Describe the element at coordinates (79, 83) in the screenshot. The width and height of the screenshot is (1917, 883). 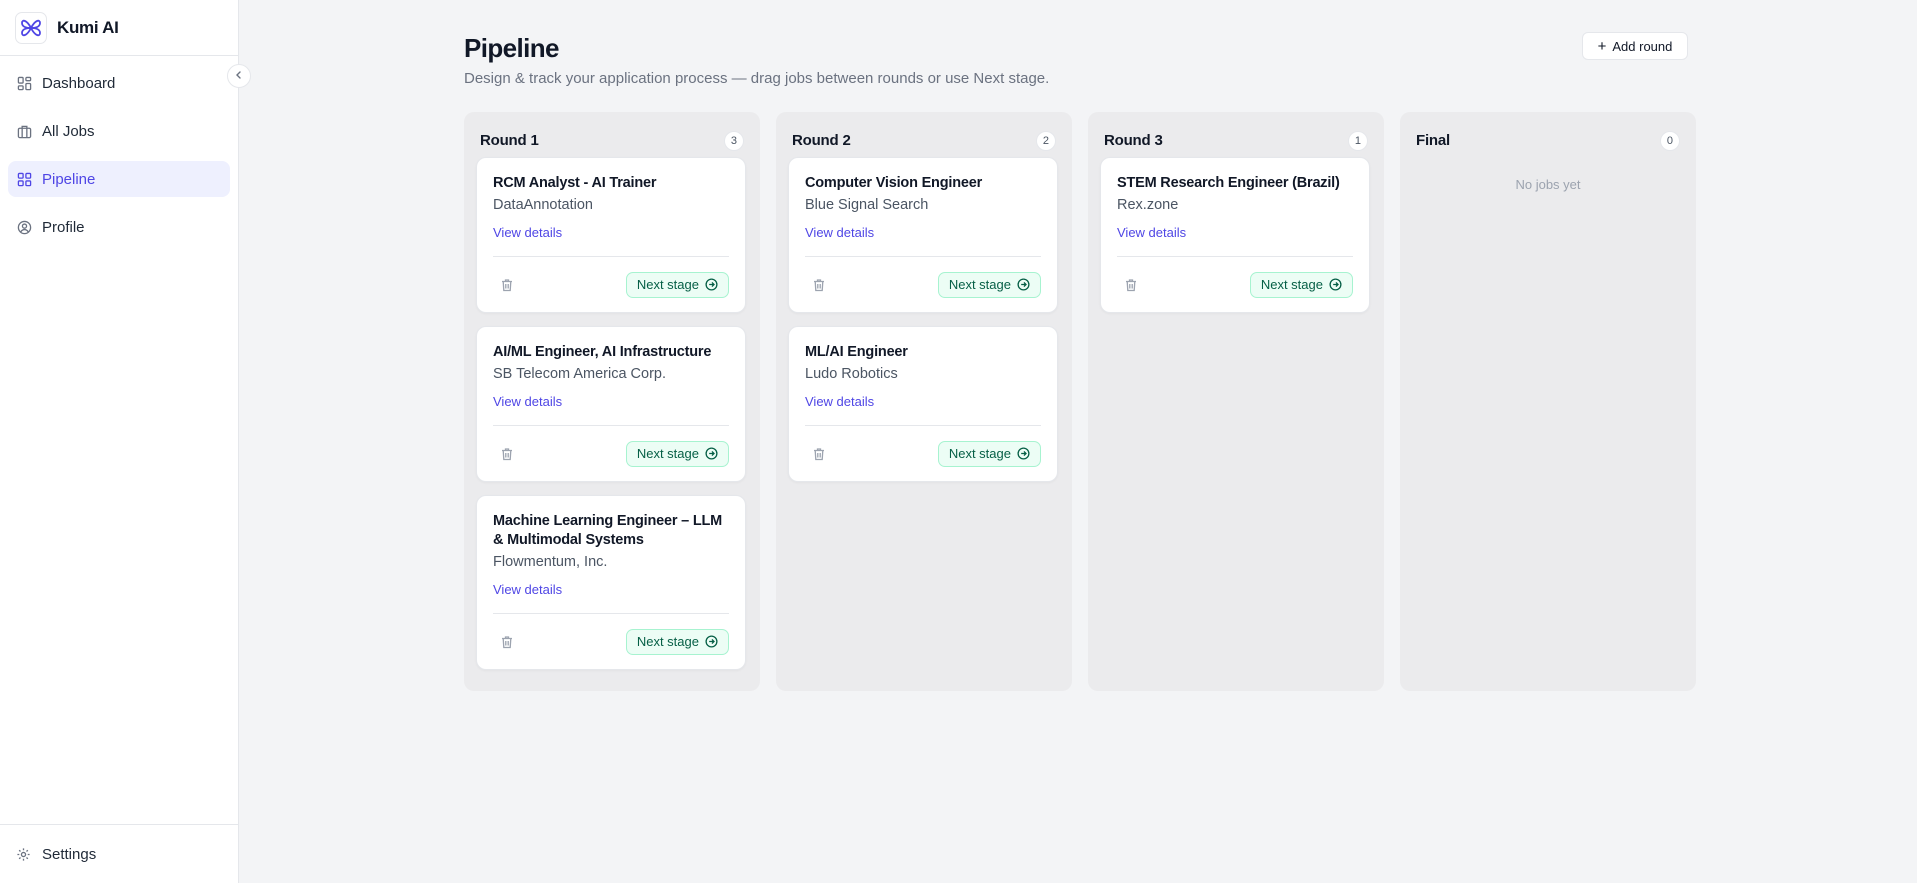
I see `sidebar-item-label: Dashboard` at that location.